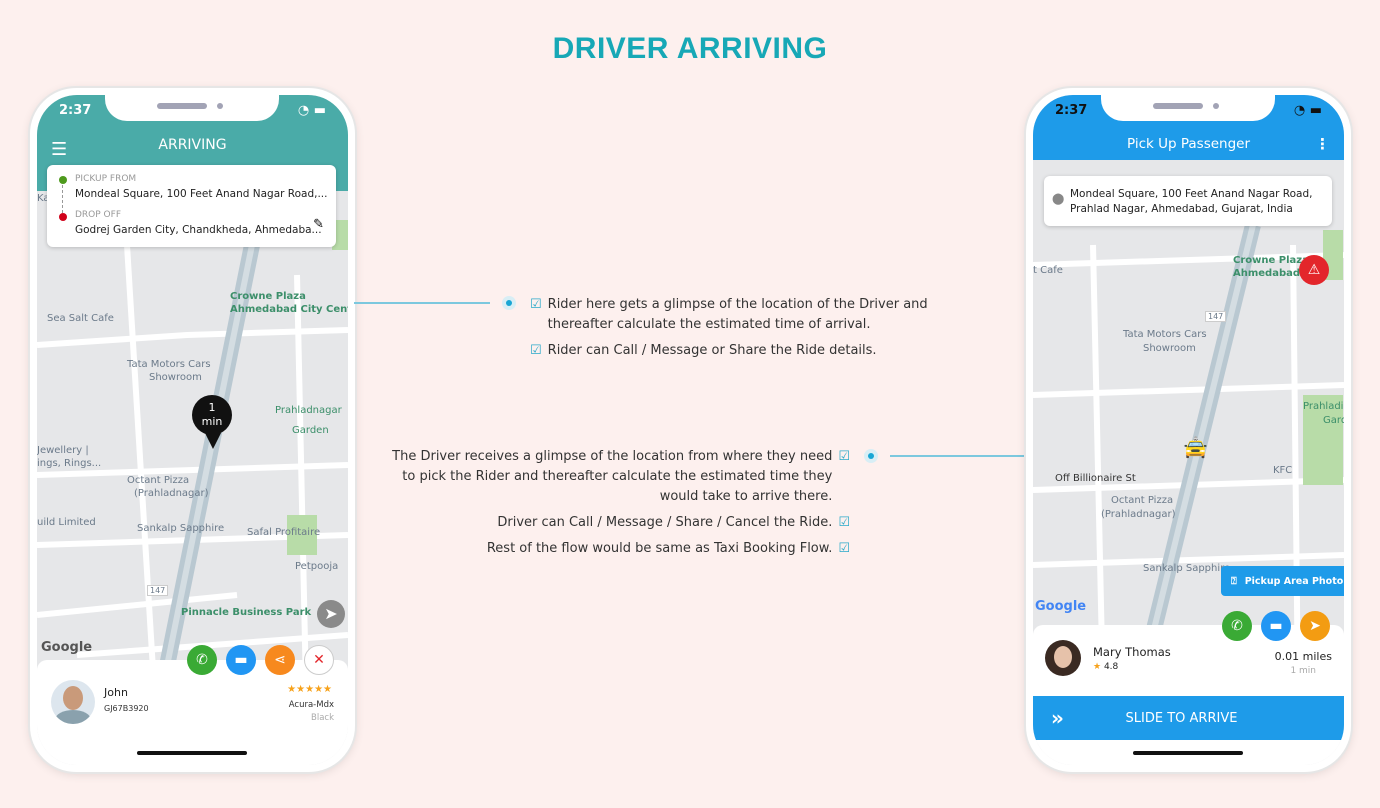 This screenshot has height=808, width=1380. Describe the element at coordinates (1097, 667) in the screenshot. I see `star-icon: ★` at that location.